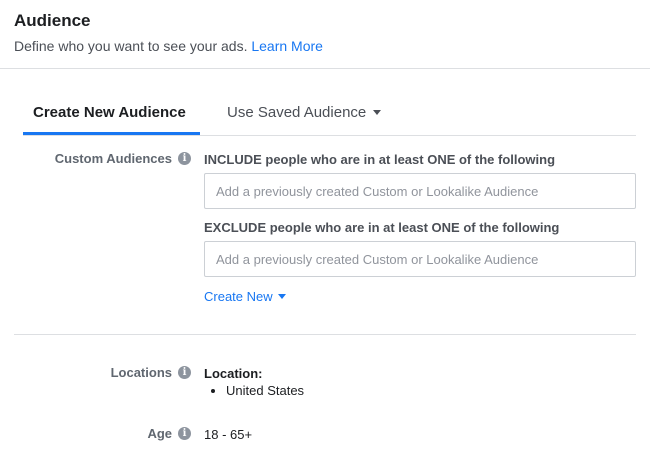 This screenshot has width=650, height=456. What do you see at coordinates (228, 434) in the screenshot?
I see `age-value: 18 - 65+` at bounding box center [228, 434].